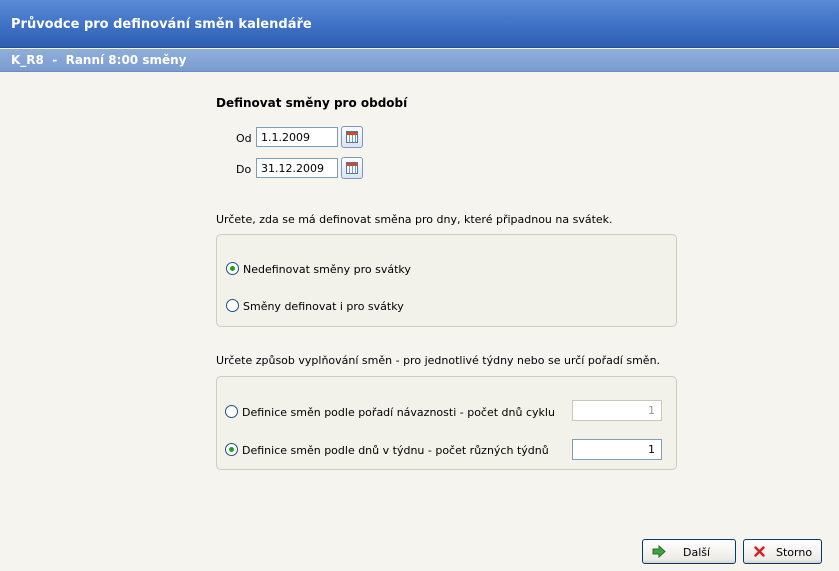  What do you see at coordinates (659, 551) in the screenshot?
I see `arrow-right-icon` at bounding box center [659, 551].